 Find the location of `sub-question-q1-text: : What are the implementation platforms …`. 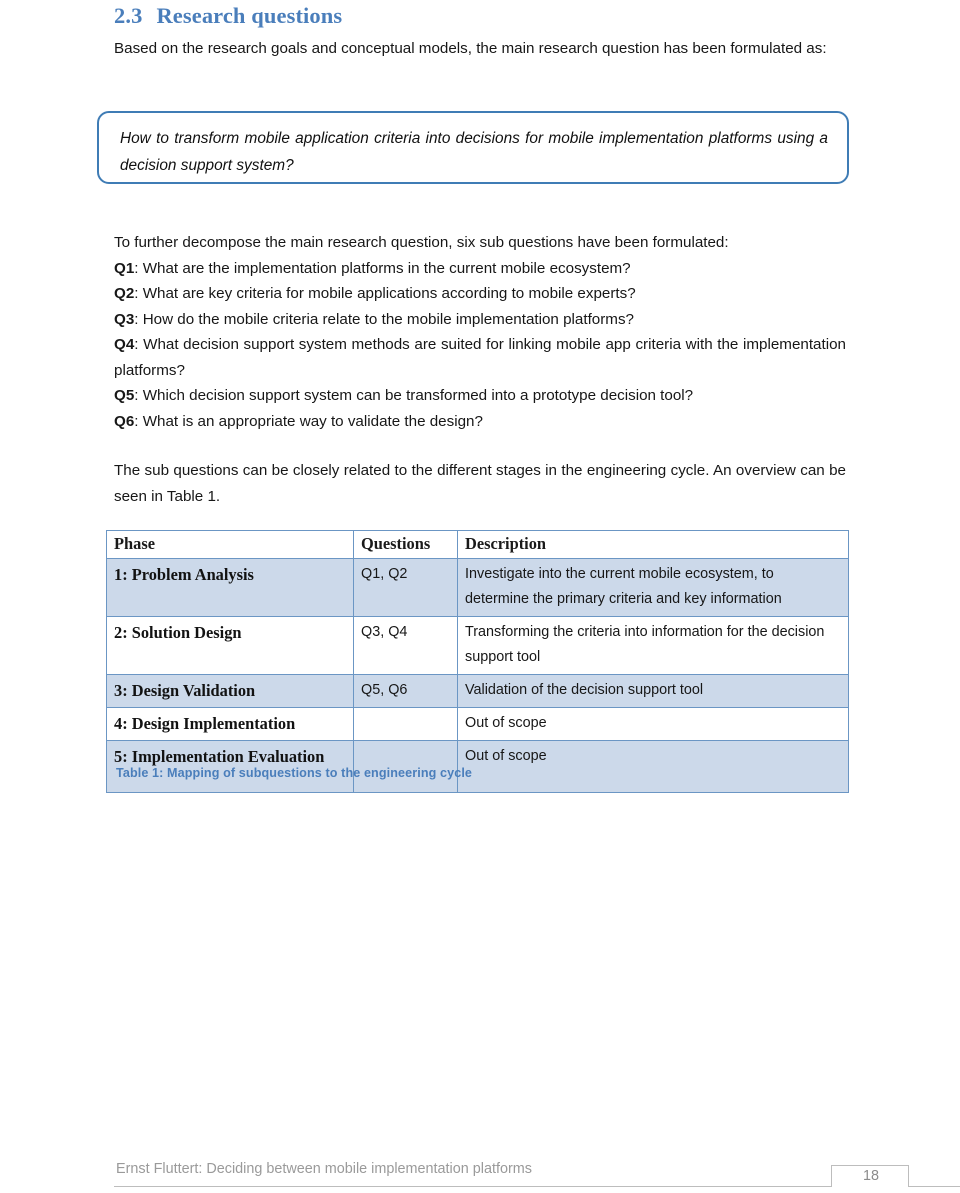

sub-question-q1-text: : What are the implementation platforms … is located at coordinates (382, 268).